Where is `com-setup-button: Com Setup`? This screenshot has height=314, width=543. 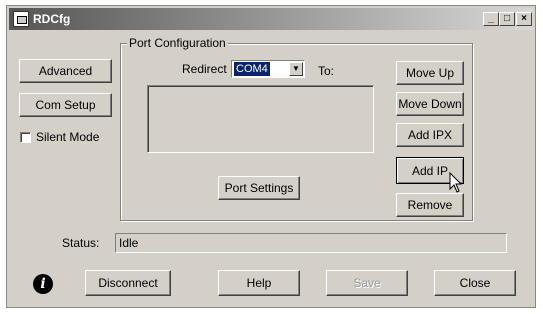 com-setup-button: Com Setup is located at coordinates (65, 105).